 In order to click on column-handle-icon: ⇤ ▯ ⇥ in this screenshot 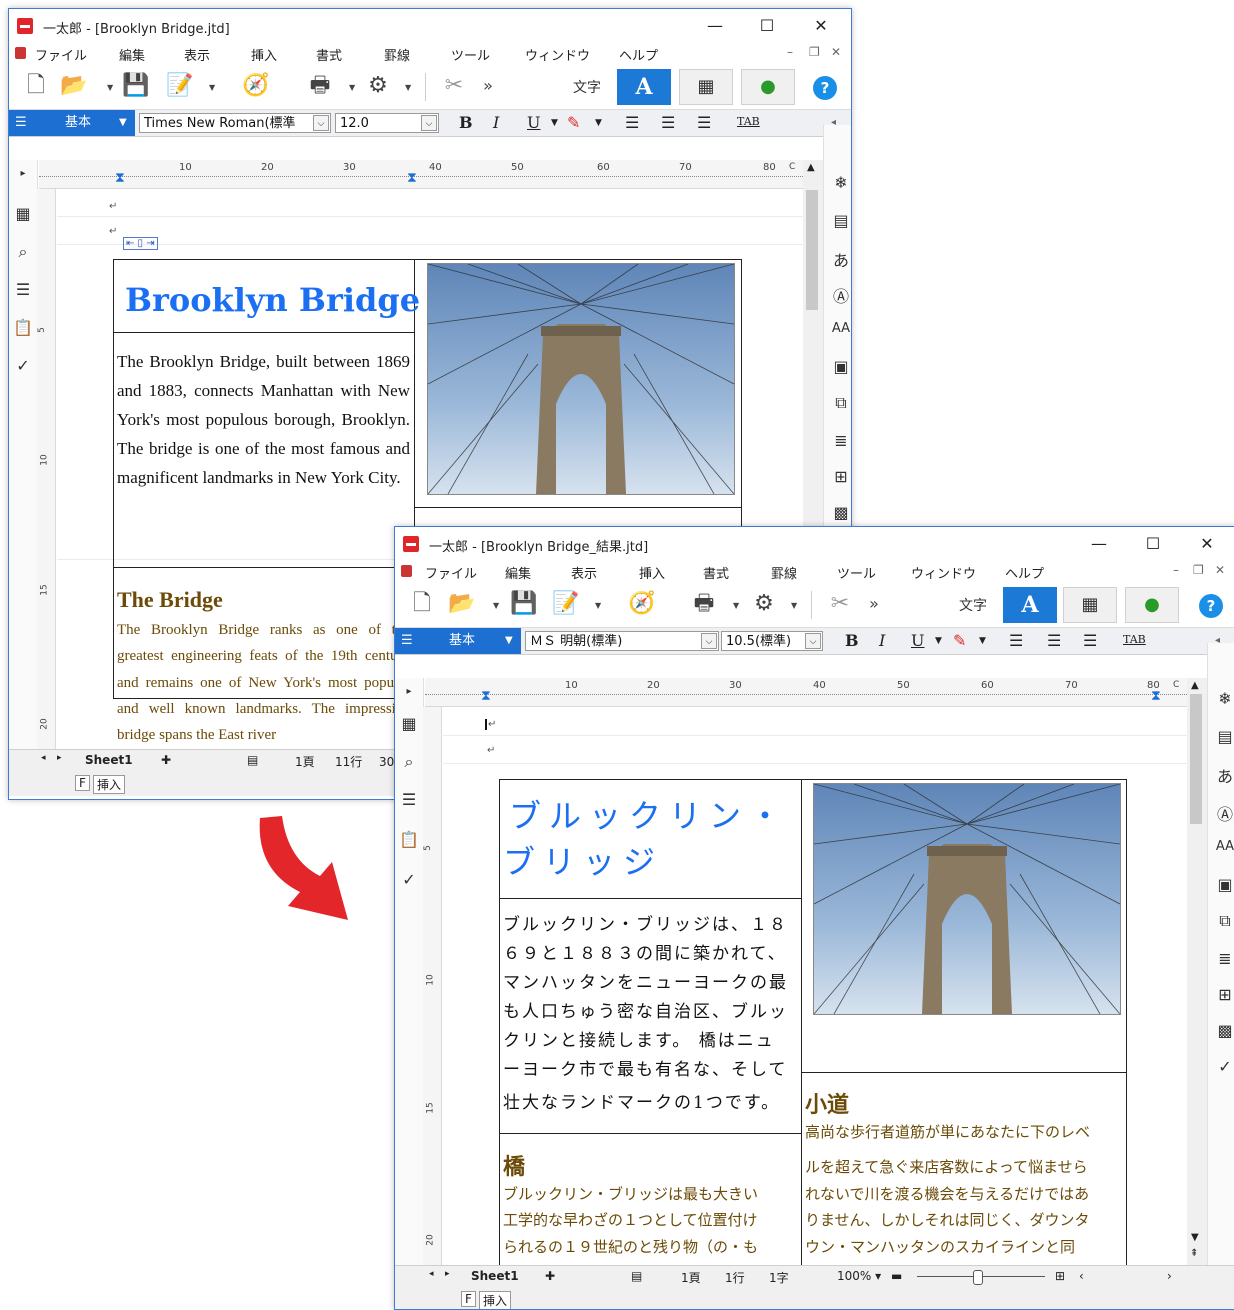, I will do `click(140, 243)`.